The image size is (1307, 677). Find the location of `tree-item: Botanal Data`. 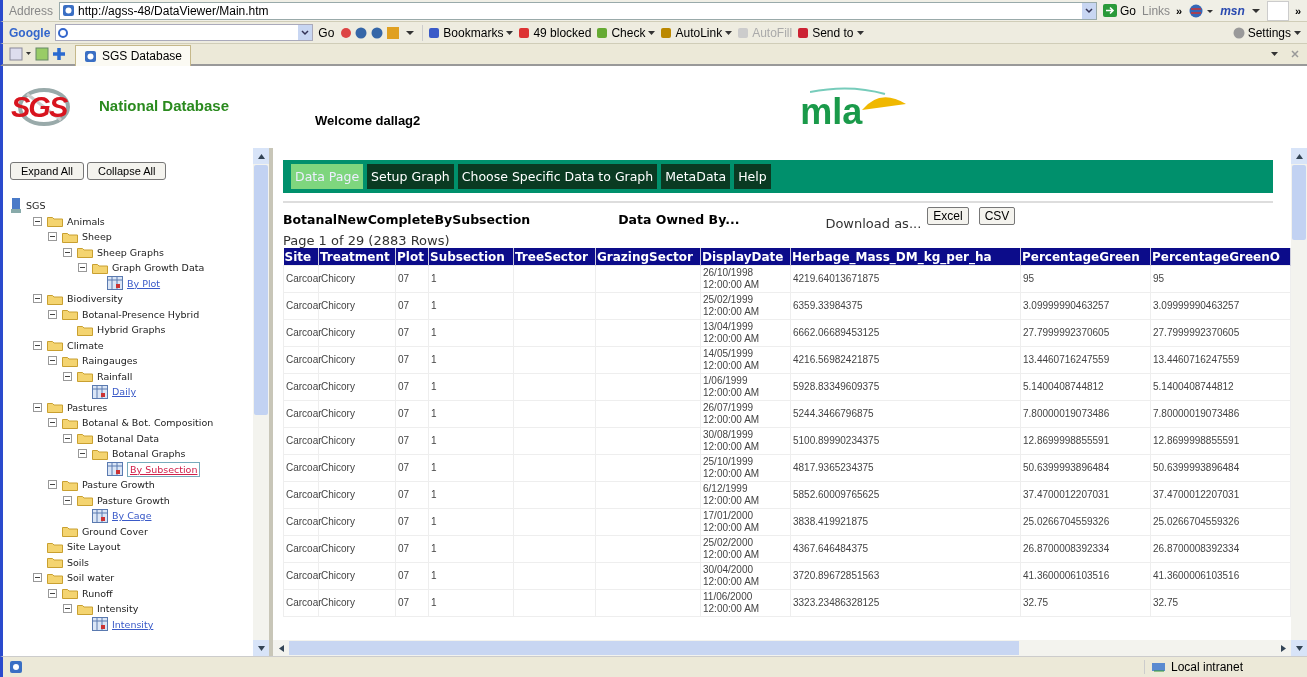

tree-item: Botanal Data is located at coordinates (128, 438).